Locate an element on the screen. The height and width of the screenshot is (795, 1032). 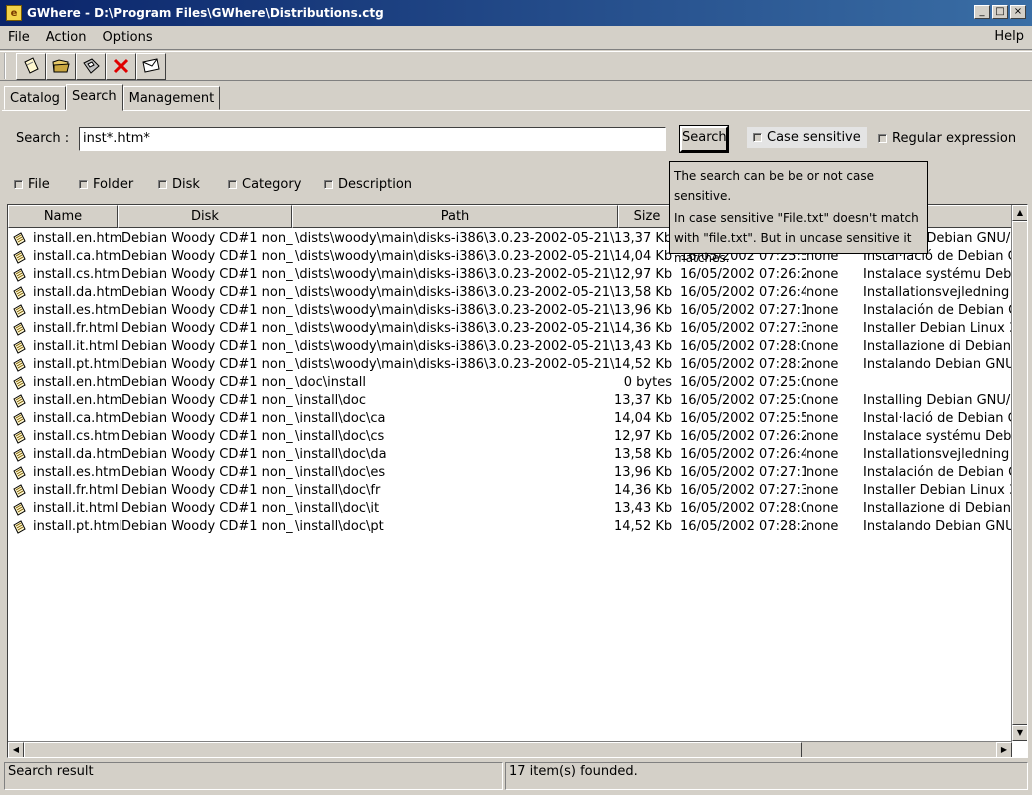
regular-expression-checkbox: Regular expression is located at coordinates (947, 138).